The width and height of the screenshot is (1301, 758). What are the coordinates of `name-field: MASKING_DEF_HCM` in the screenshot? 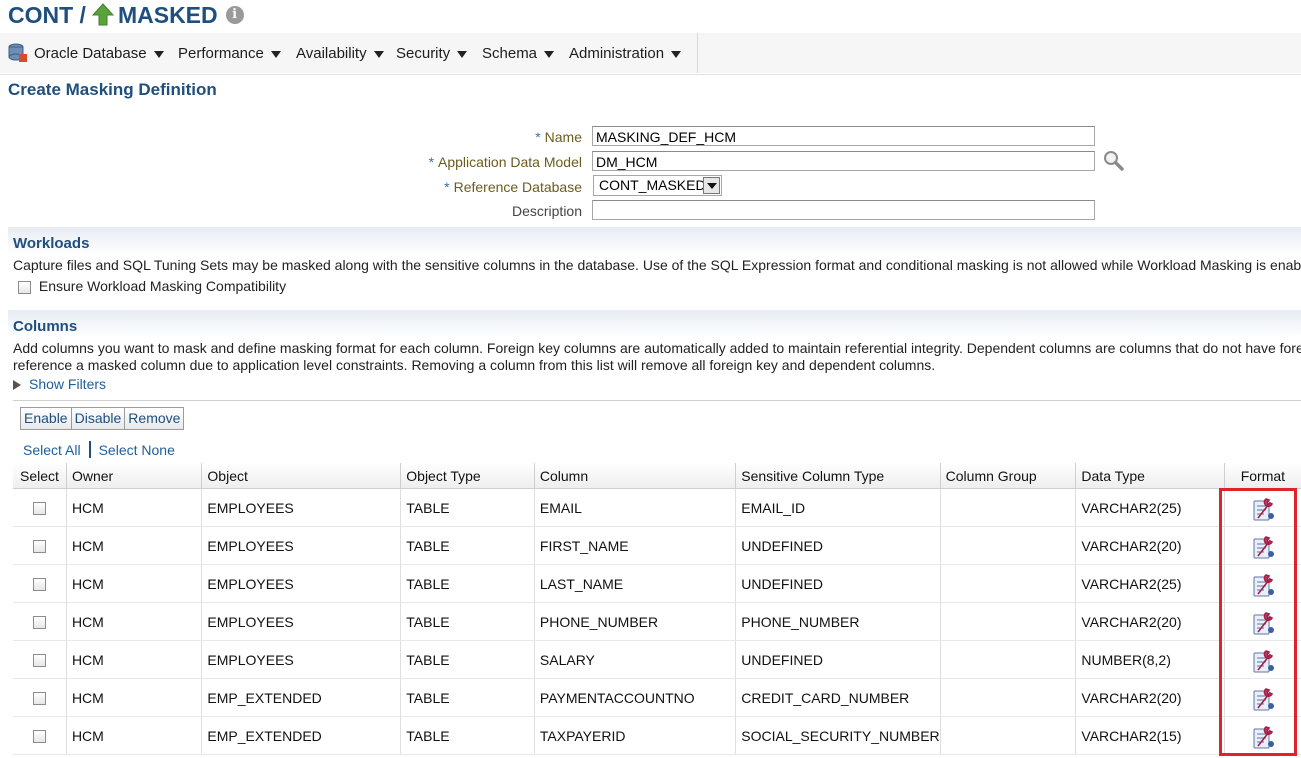 It's located at (843, 136).